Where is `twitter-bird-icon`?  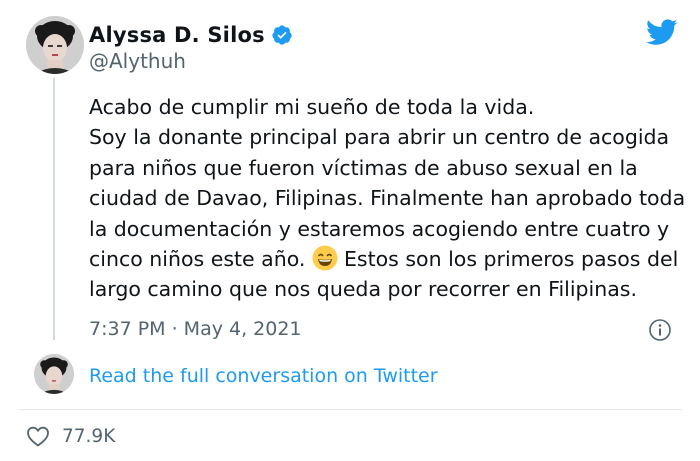 twitter-bird-icon is located at coordinates (662, 32).